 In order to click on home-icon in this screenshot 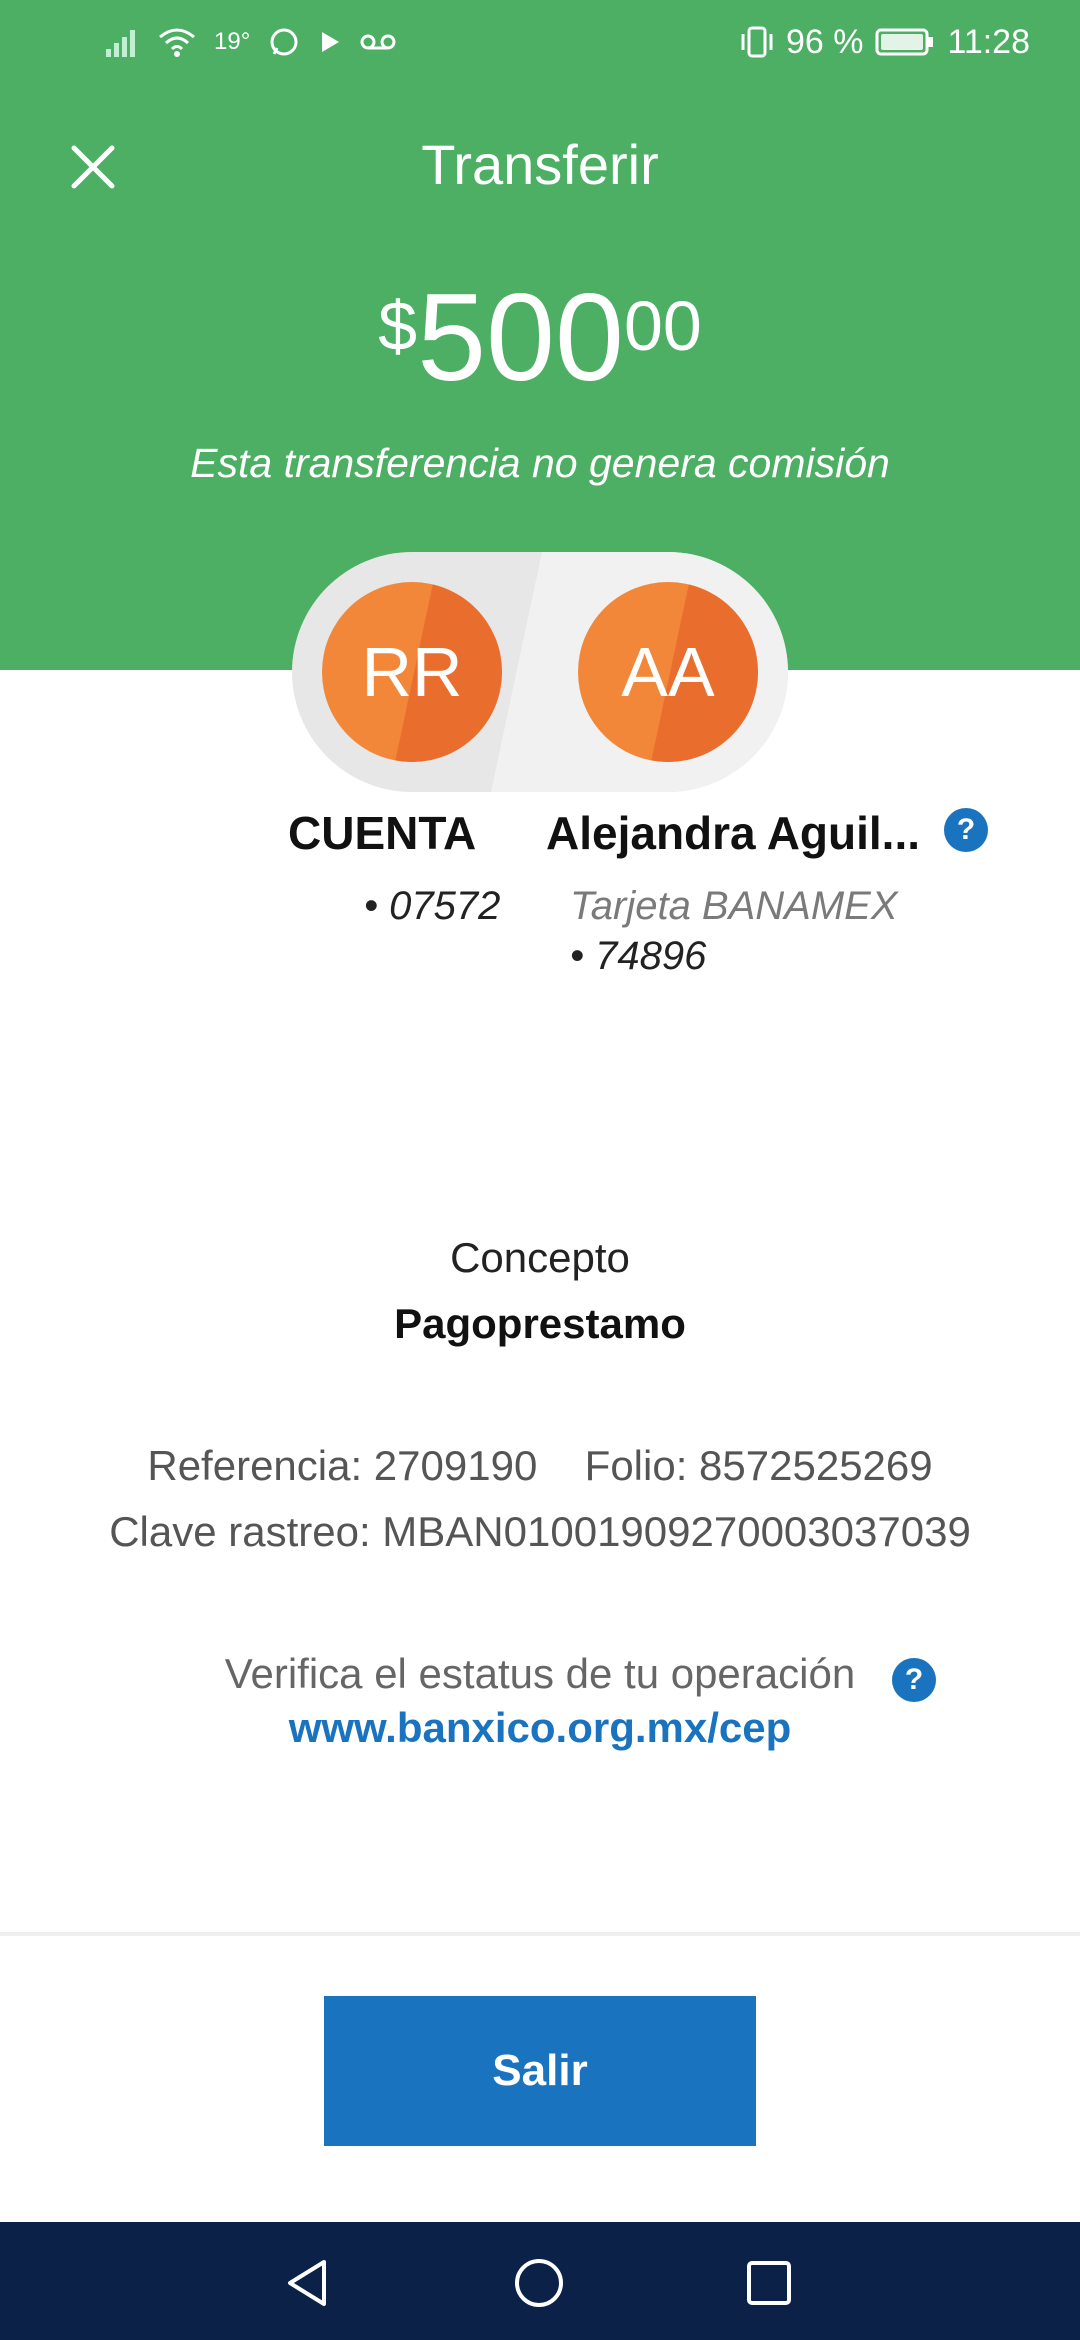, I will do `click(539, 2283)`.